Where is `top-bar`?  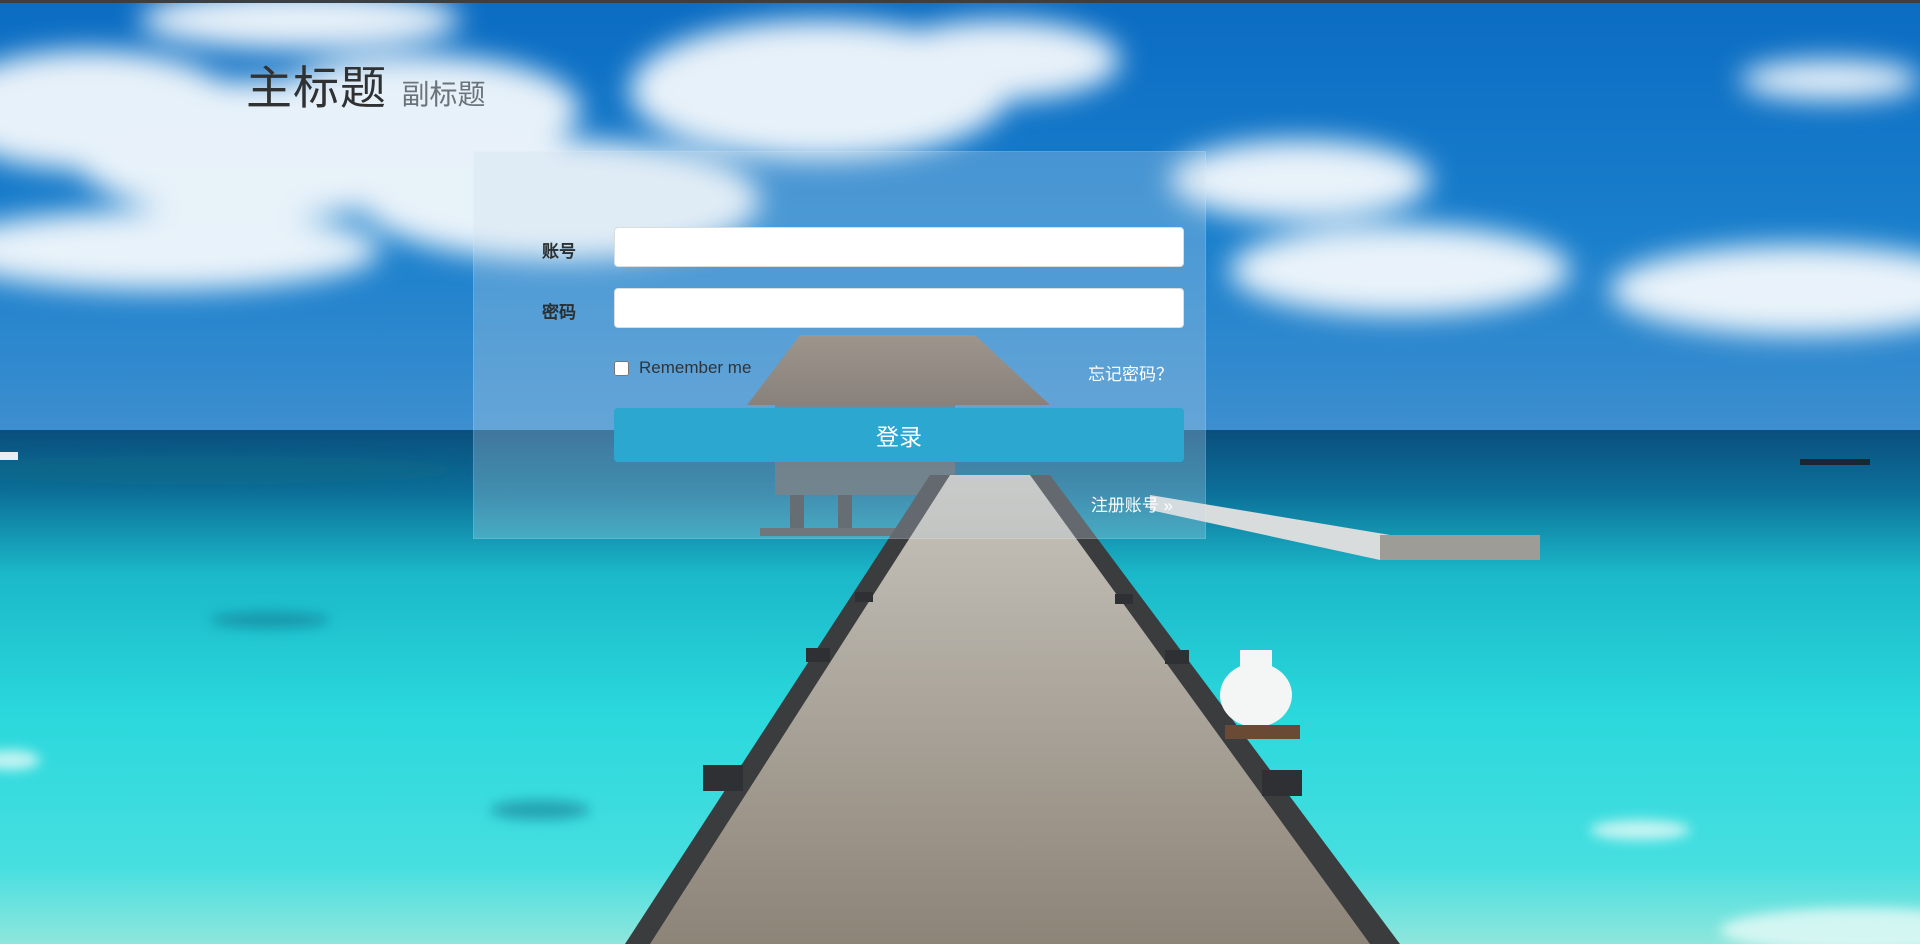 top-bar is located at coordinates (960, 1).